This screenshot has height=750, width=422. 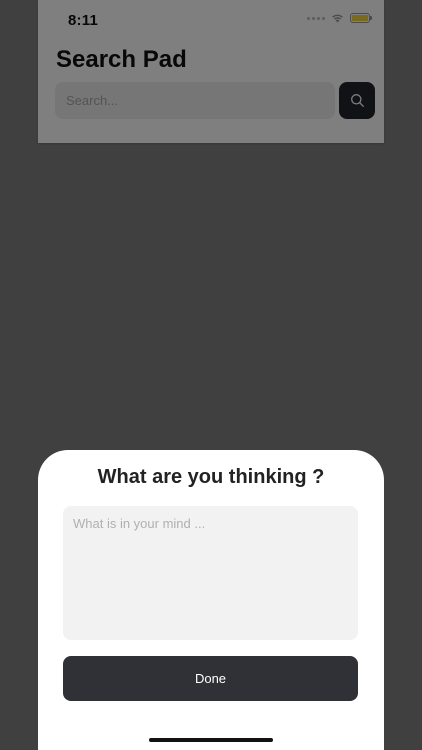 I want to click on thought-input, so click(x=210, y=573).